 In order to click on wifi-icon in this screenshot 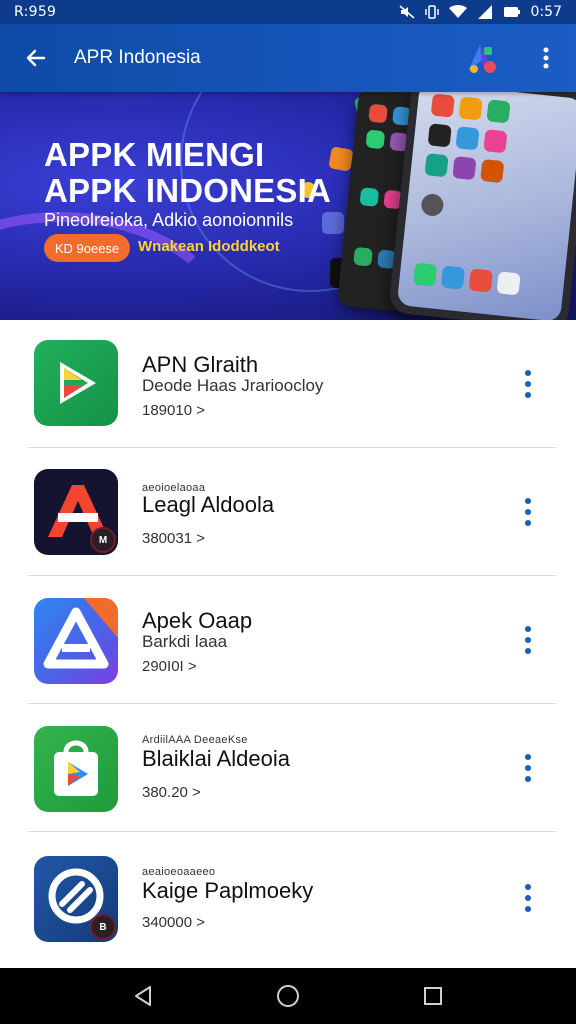, I will do `click(457, 12)`.